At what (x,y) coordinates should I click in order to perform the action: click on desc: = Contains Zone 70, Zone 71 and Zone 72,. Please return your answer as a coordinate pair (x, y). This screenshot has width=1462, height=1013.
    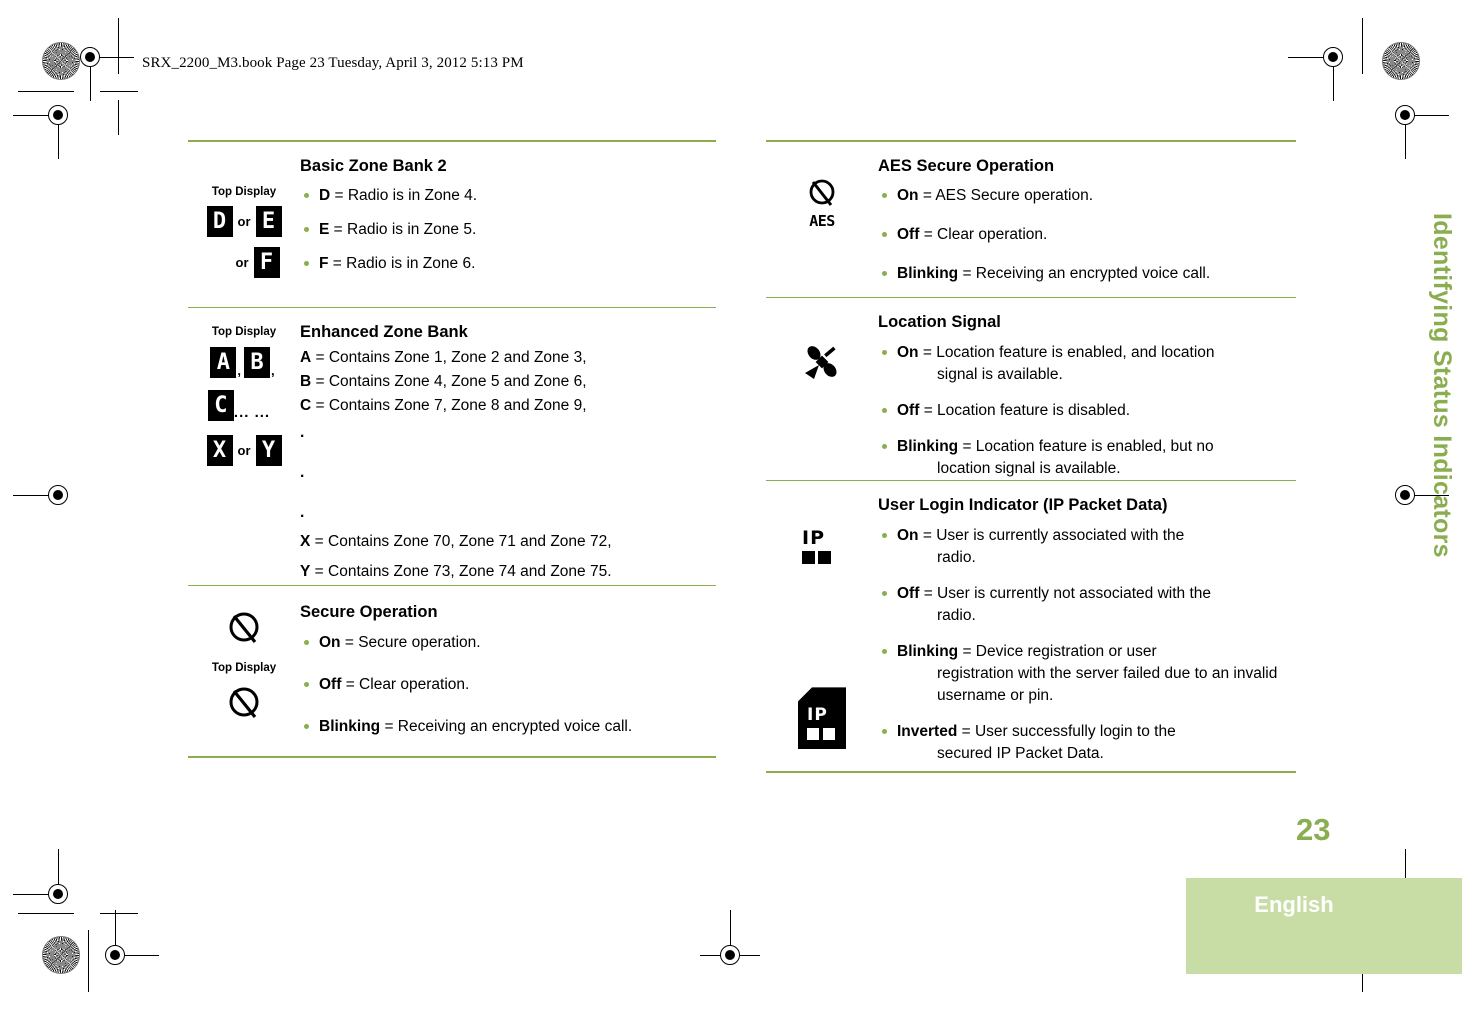
    Looking at the image, I should click on (461, 541).